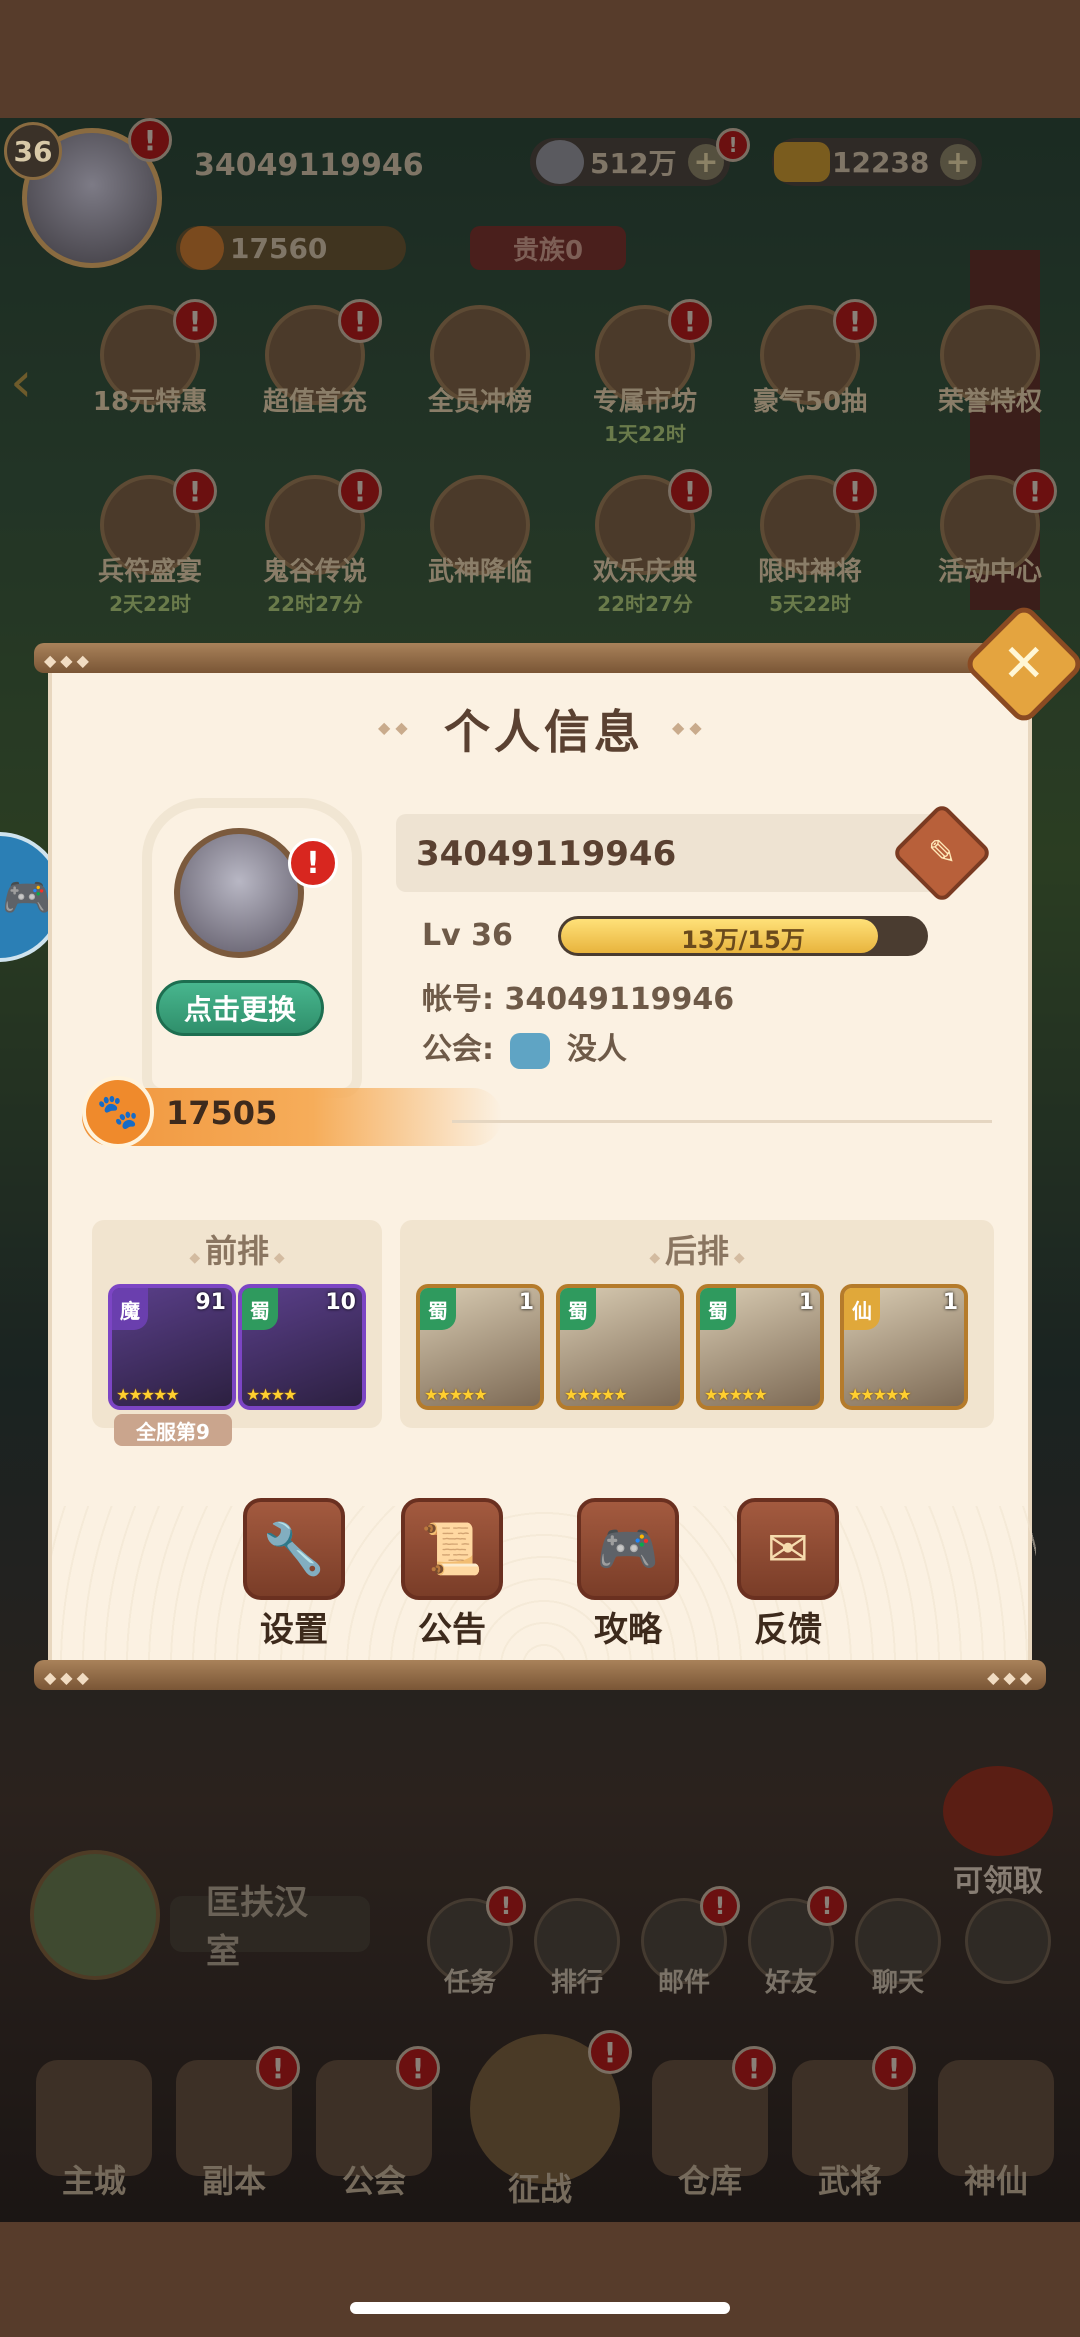  What do you see at coordinates (172, 1347) in the screenshot?
I see `hero-card: 魔 91 ★★★★★` at bounding box center [172, 1347].